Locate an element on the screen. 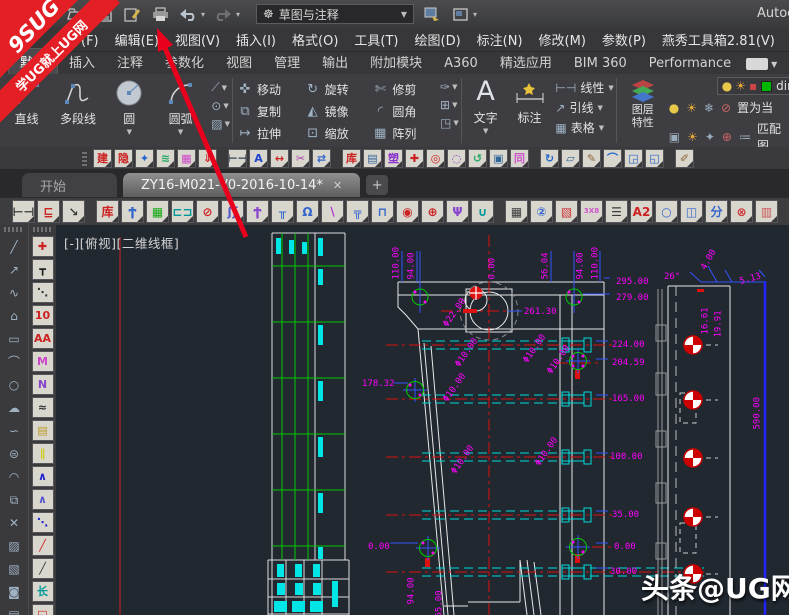  ribbon-tab-11: Performance is located at coordinates (690, 63).